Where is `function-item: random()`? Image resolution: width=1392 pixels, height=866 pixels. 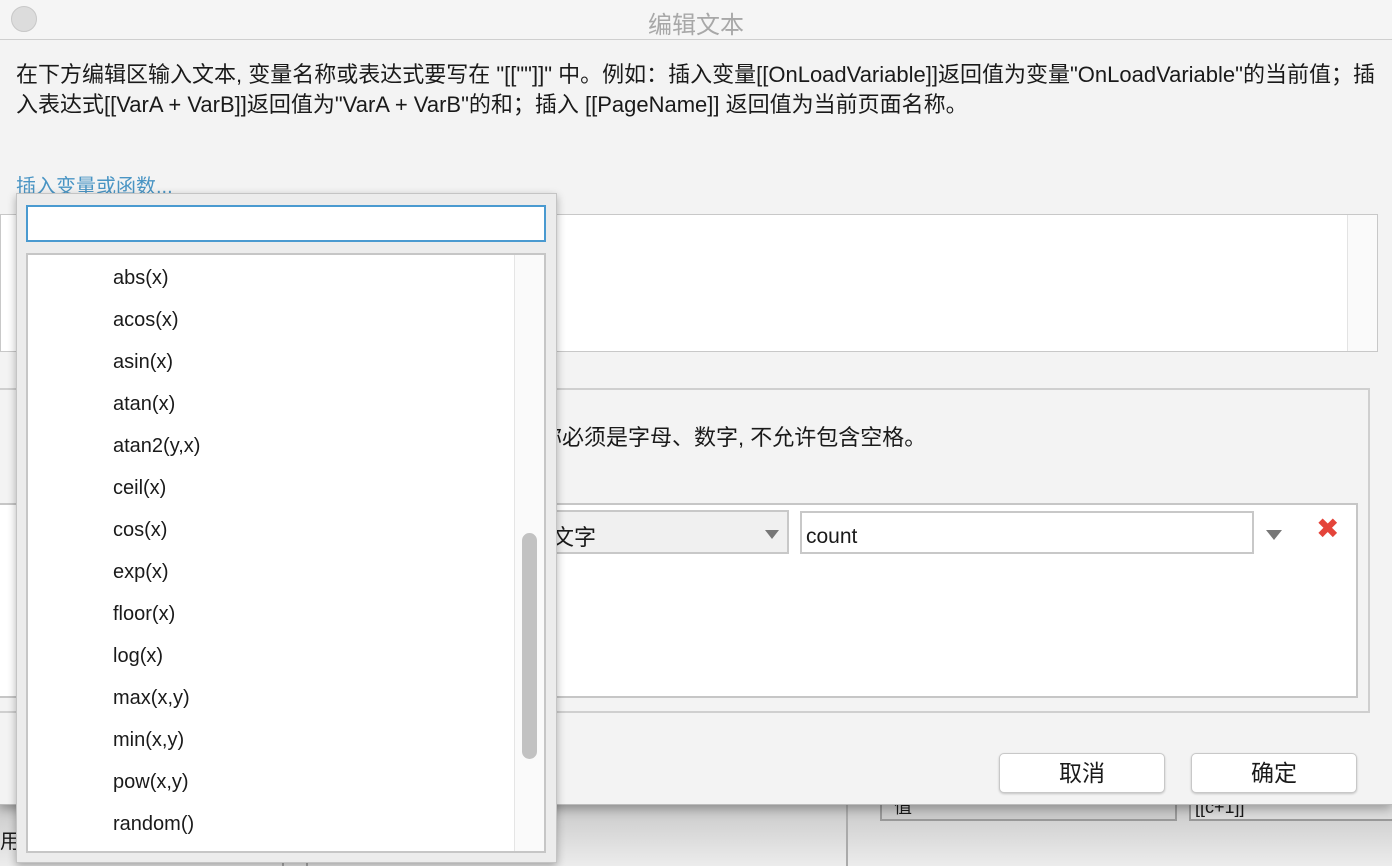 function-item: random() is located at coordinates (153, 824).